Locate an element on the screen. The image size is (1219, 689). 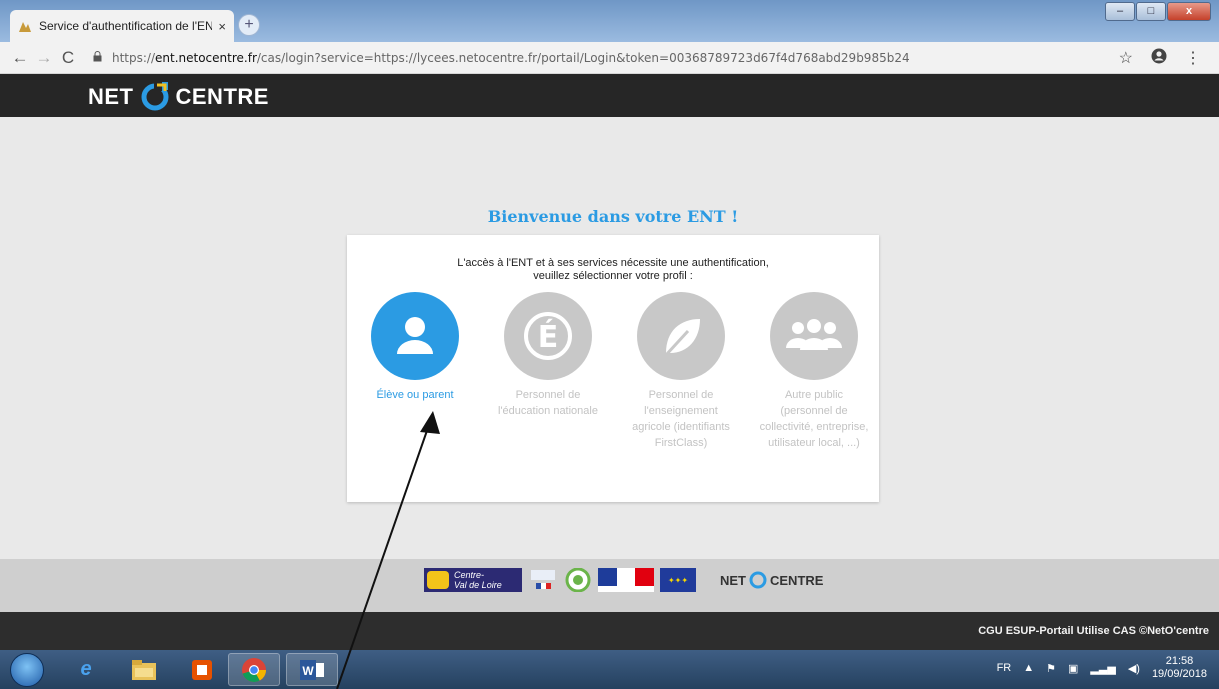
republique-francaise-logo is located at coordinates (626, 580).